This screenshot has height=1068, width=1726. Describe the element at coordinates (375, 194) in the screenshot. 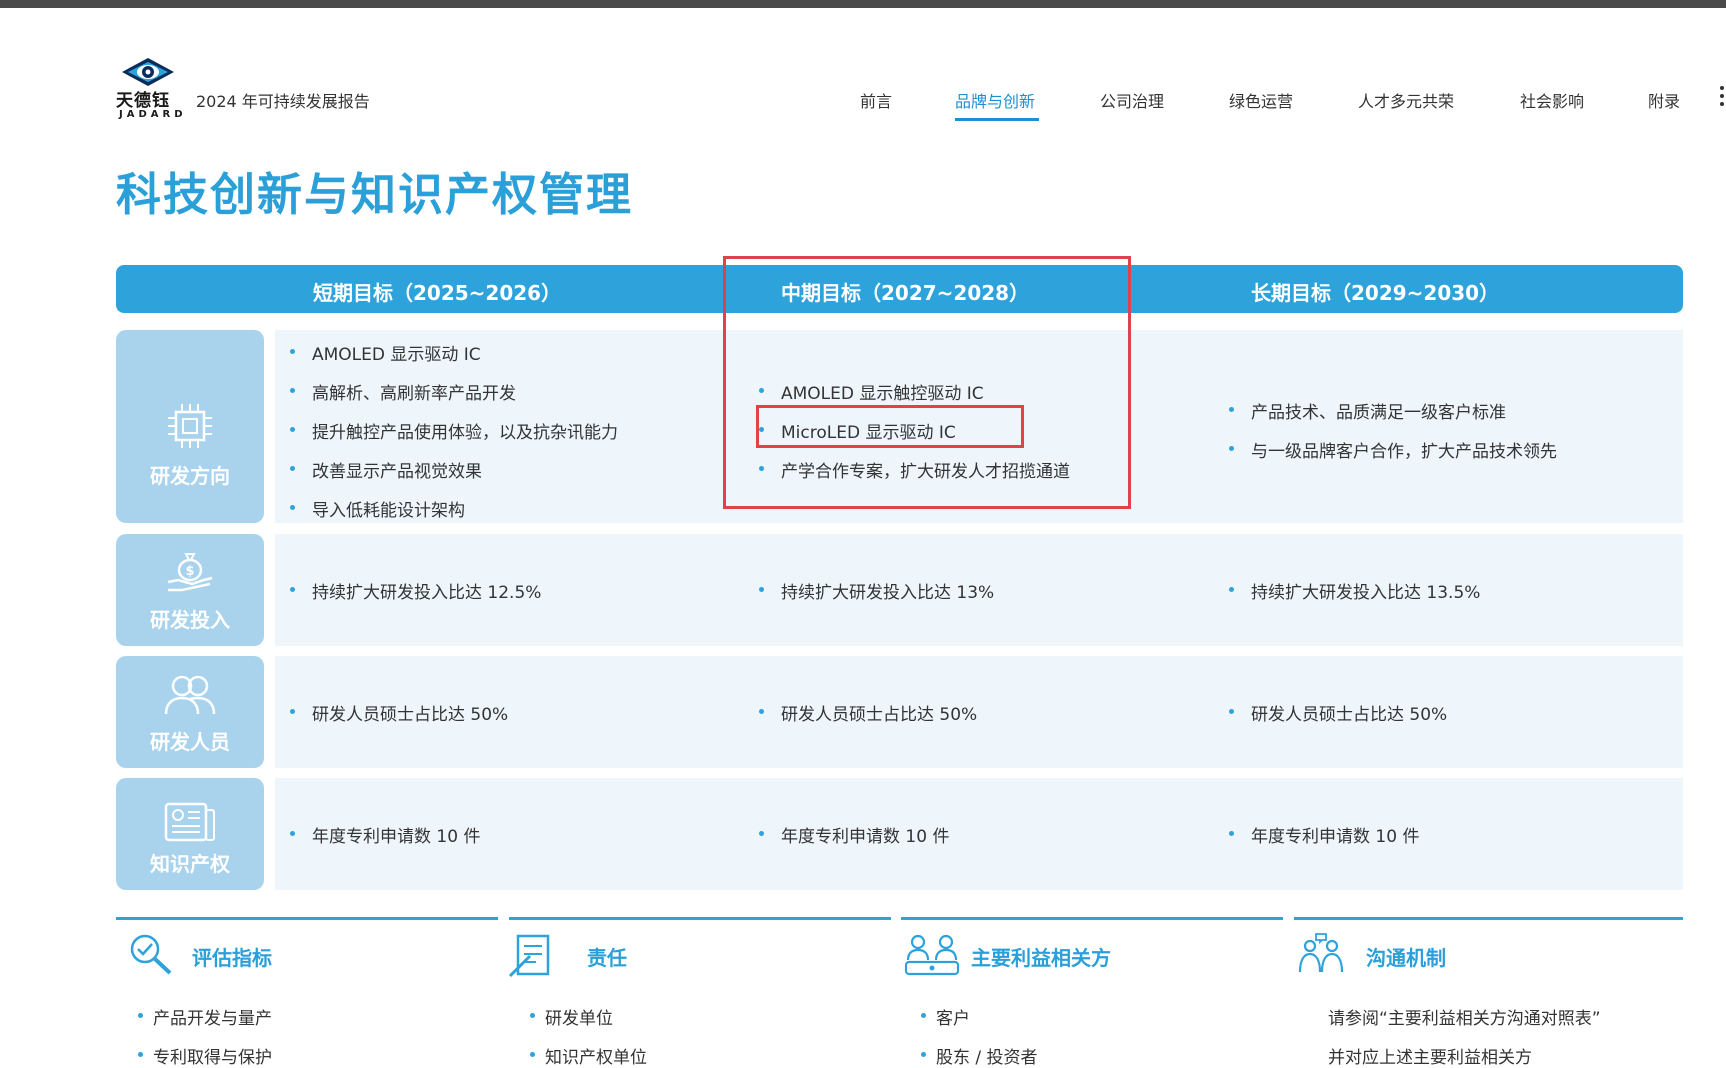

I see `page-title: 科技创新与知识产权管理` at that location.